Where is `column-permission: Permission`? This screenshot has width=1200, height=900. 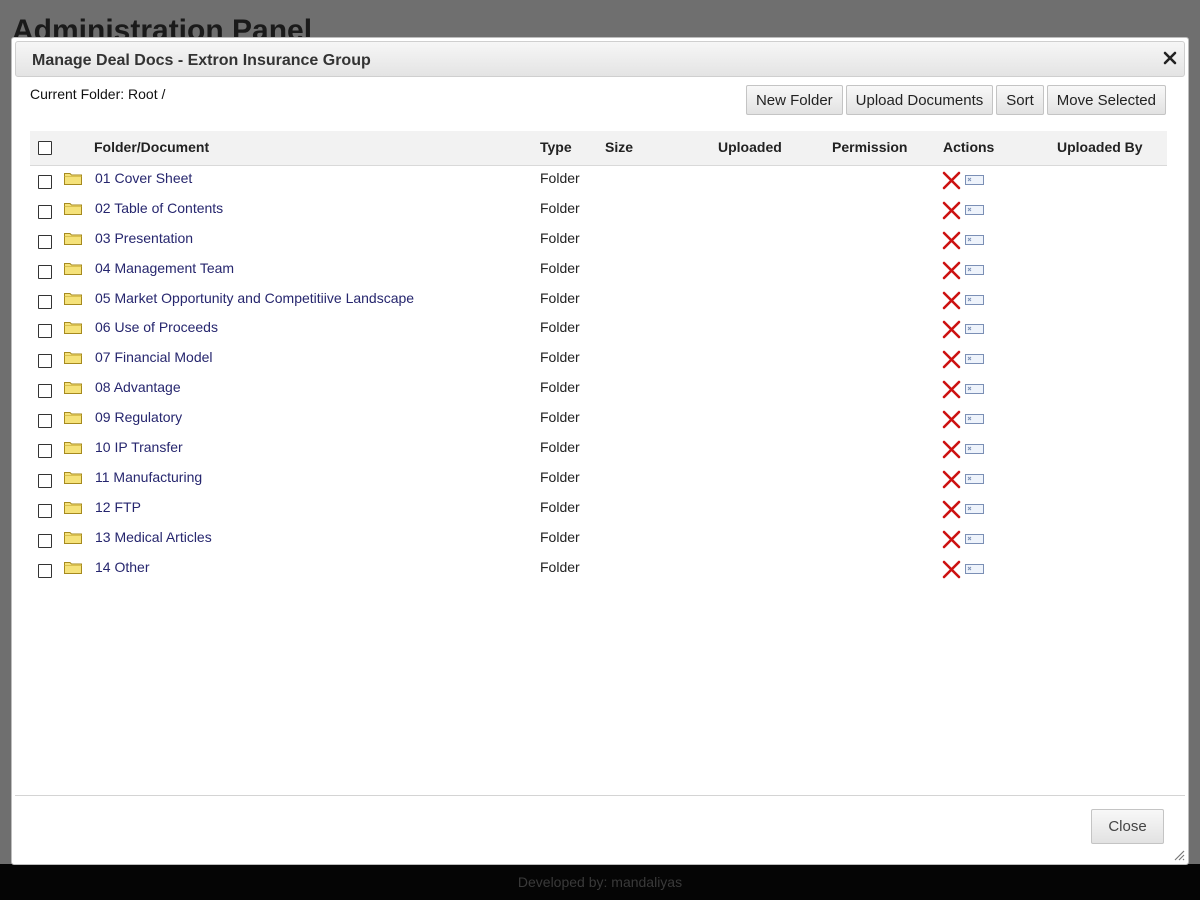 column-permission: Permission is located at coordinates (869, 147).